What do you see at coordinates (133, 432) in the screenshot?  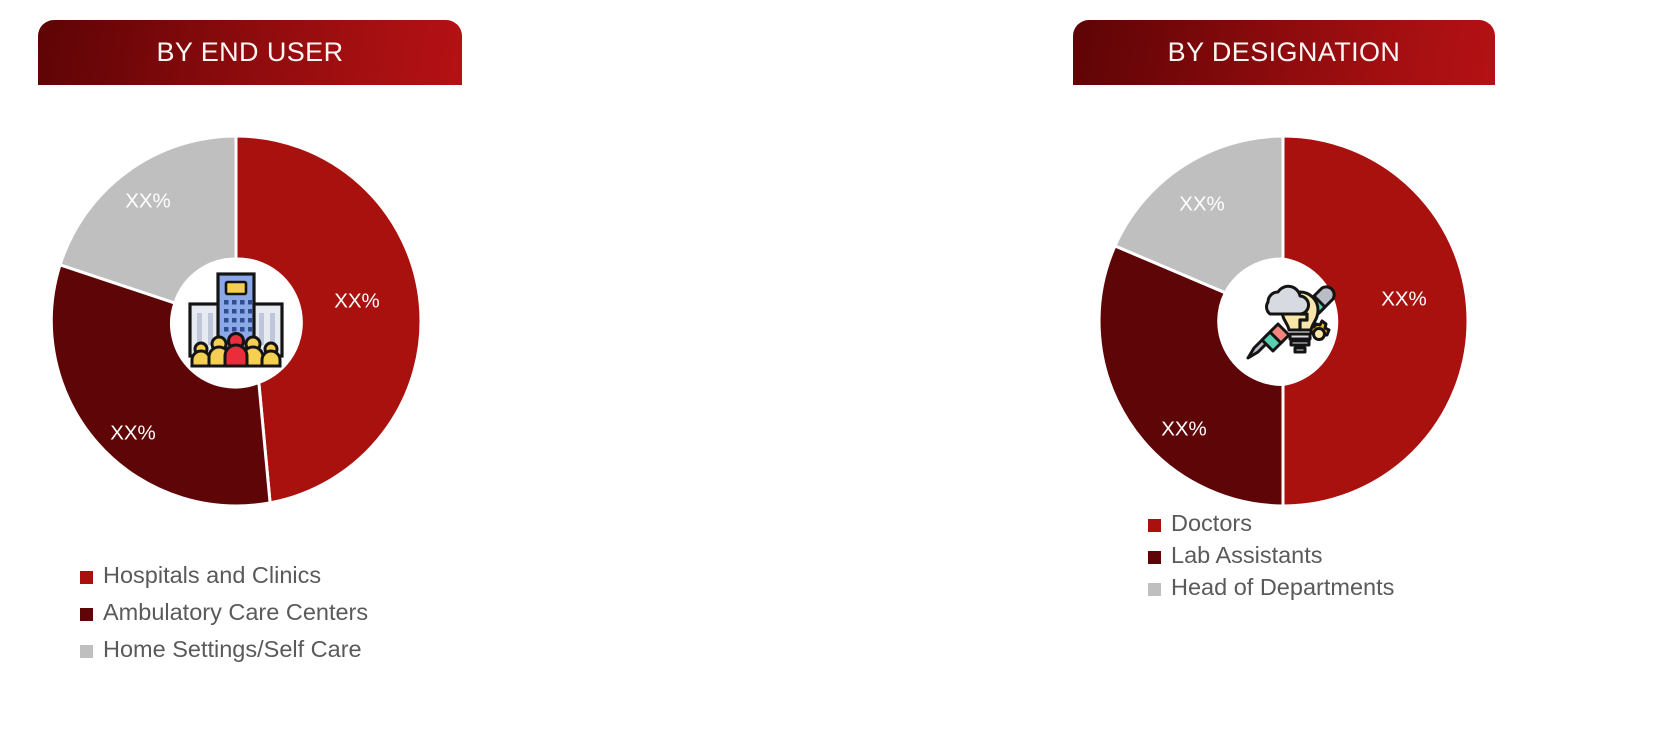 I see `slice-label-ambulatory-care-centers: XX%` at bounding box center [133, 432].